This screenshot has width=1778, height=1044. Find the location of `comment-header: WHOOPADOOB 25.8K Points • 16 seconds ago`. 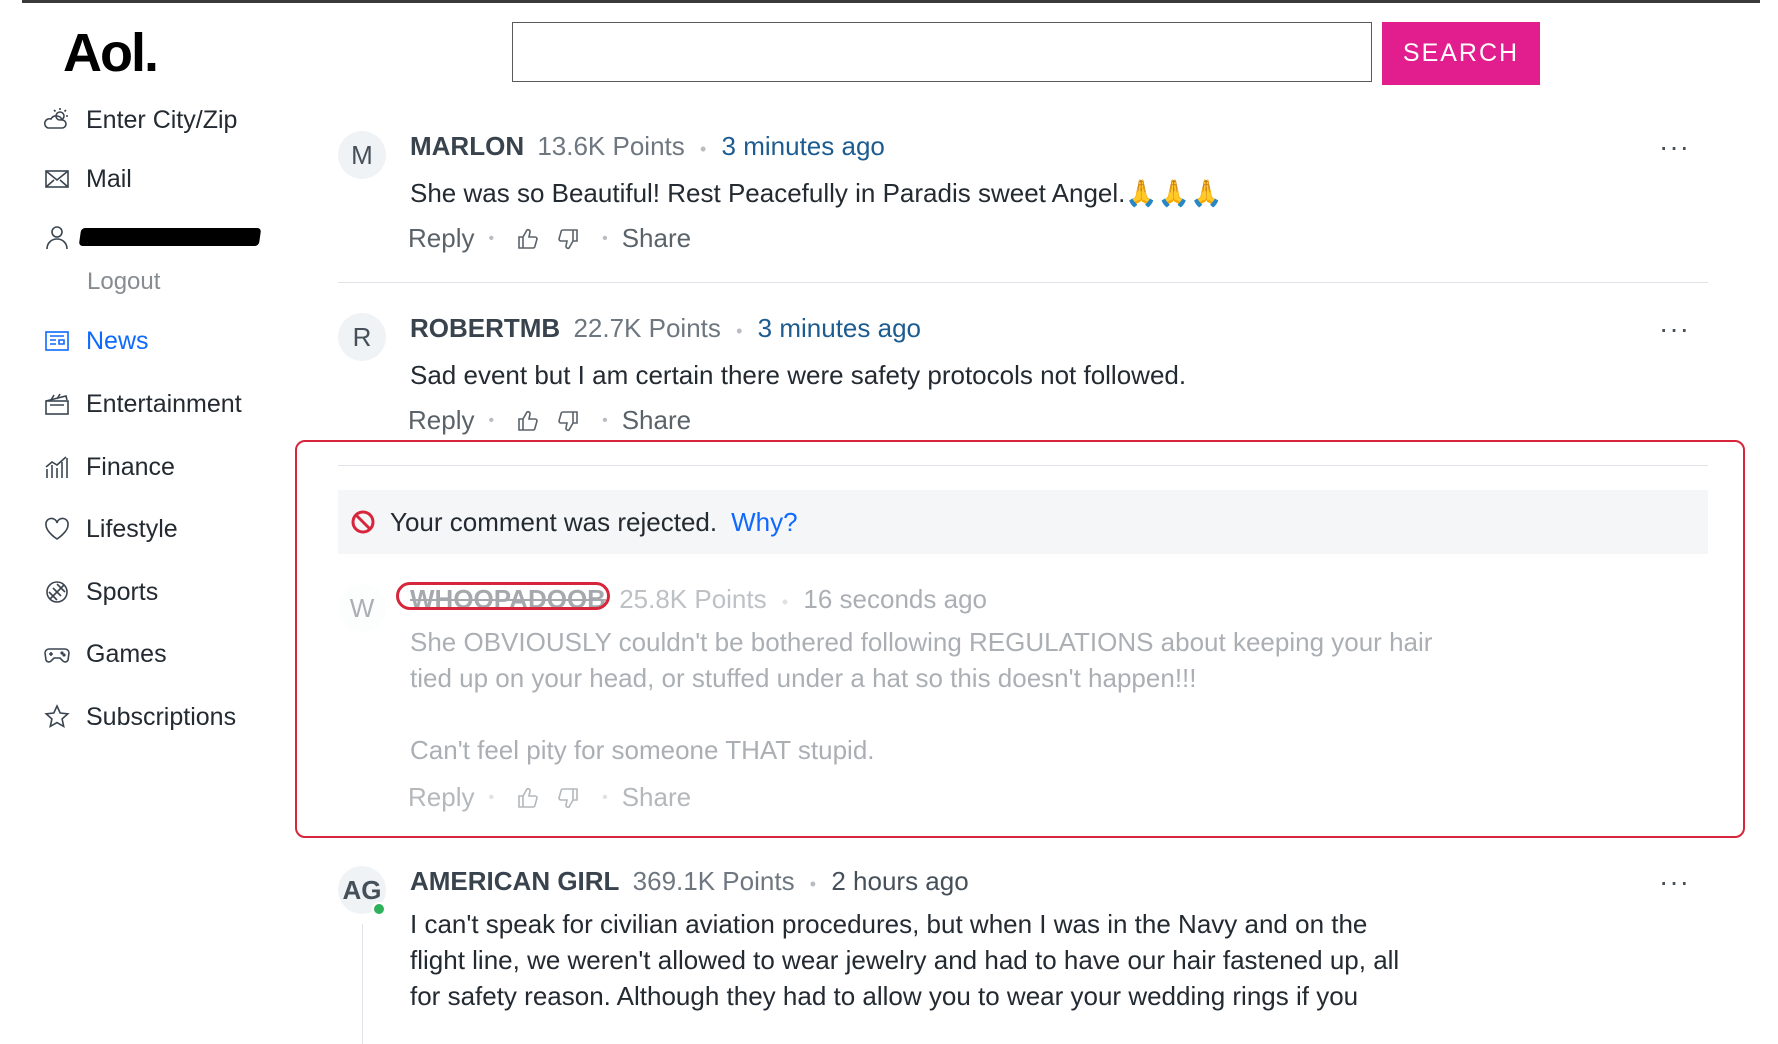

comment-header: WHOOPADOOB 25.8K Points • 16 seconds ago is located at coordinates (691, 598).